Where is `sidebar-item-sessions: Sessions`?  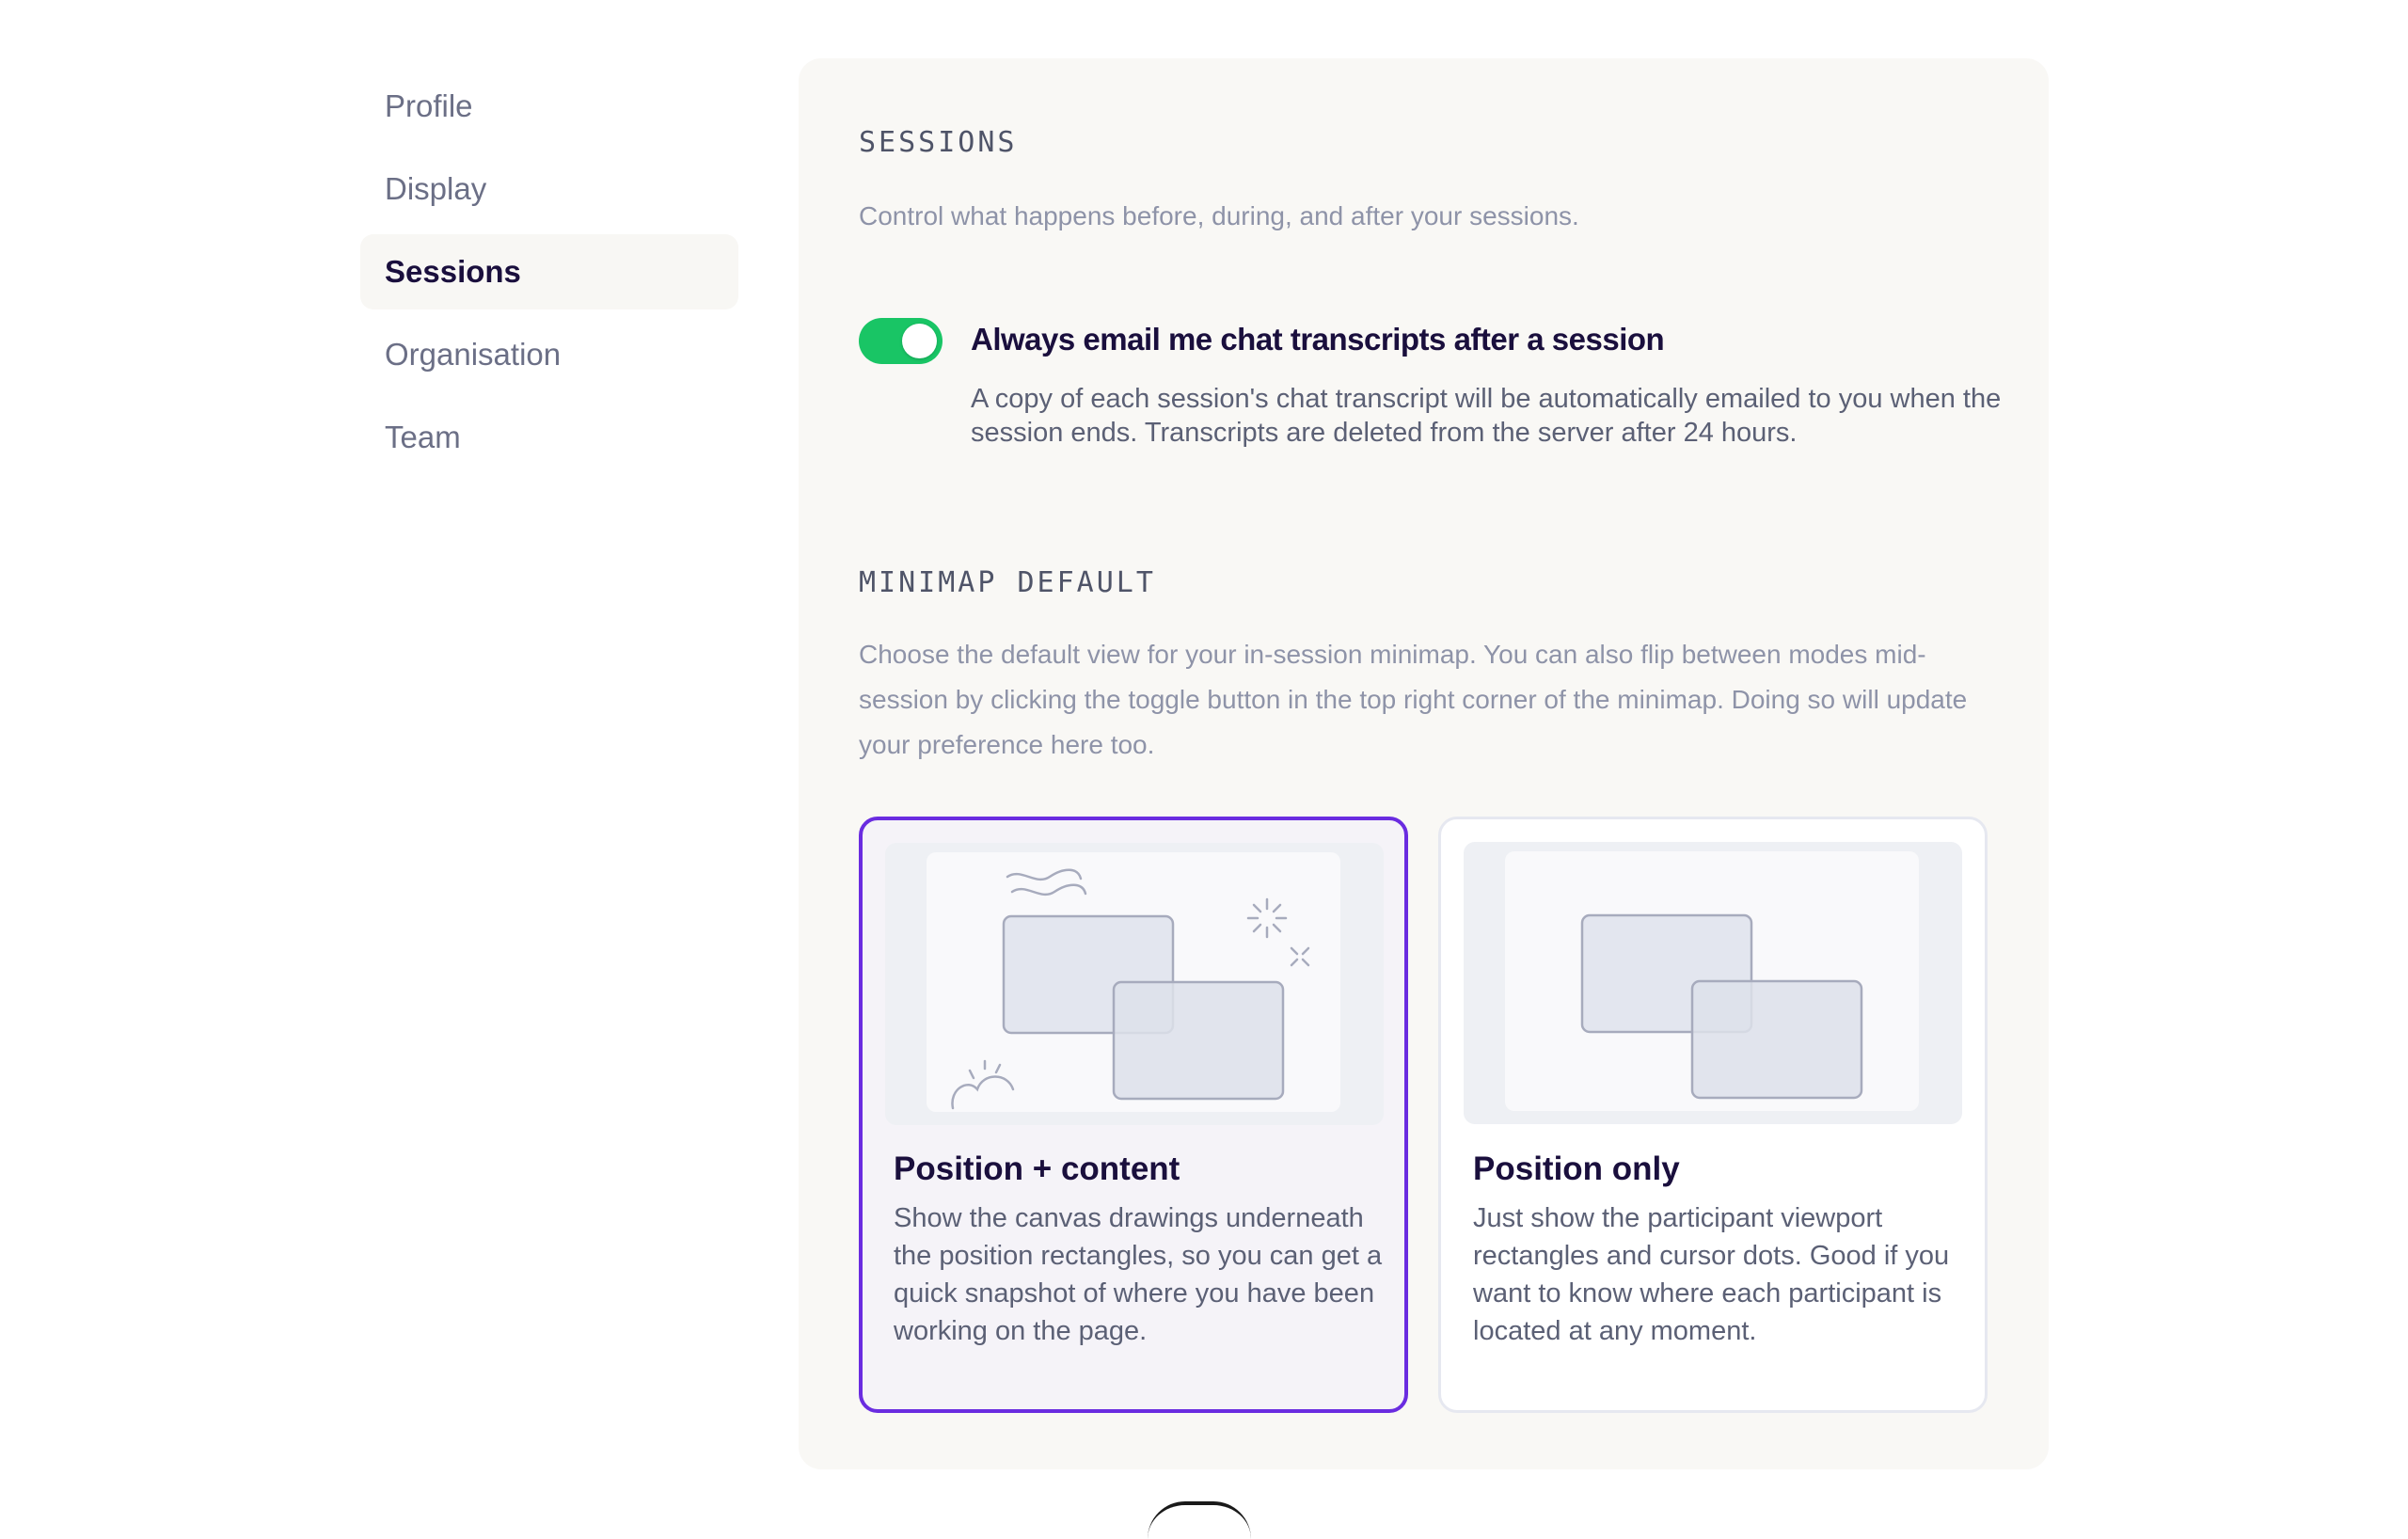 sidebar-item-sessions: Sessions is located at coordinates (549, 271).